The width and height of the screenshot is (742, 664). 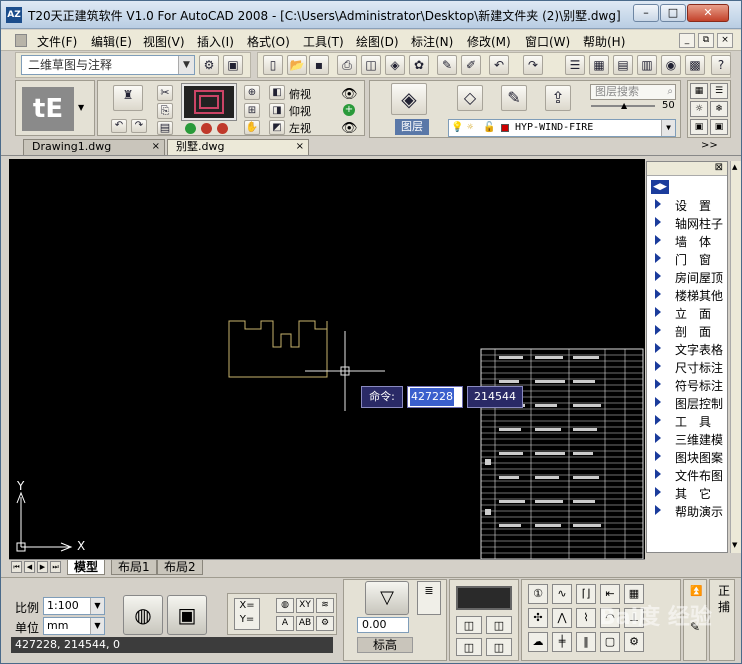 I want to click on green-plus-icon: +, so click(x=349, y=110).